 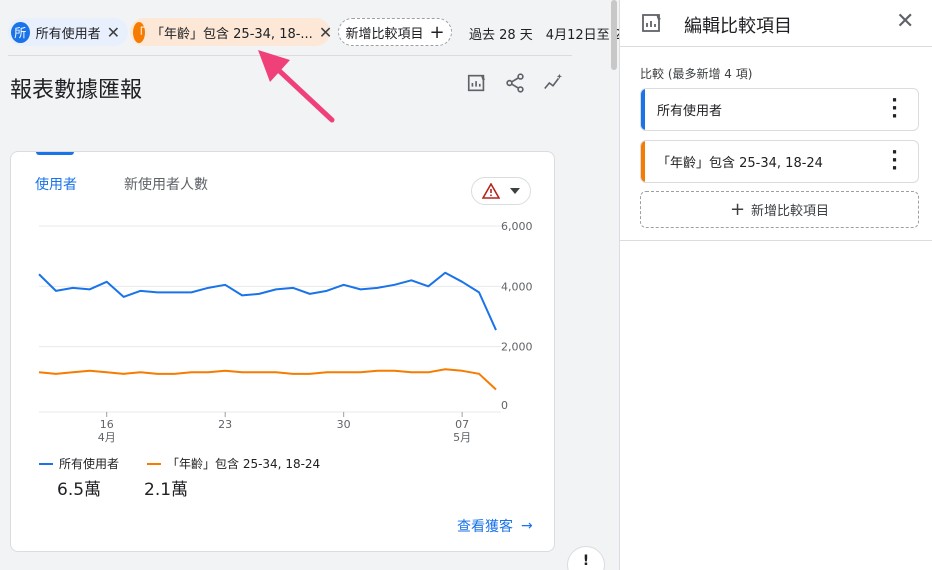 I want to click on share-icon, so click(x=515, y=83).